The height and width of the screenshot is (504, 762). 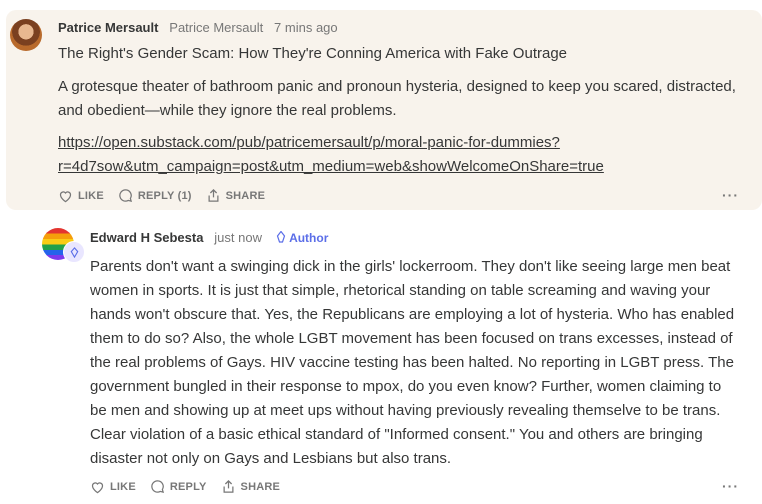 I want to click on reply-reply-button: REPLY, so click(x=178, y=486).